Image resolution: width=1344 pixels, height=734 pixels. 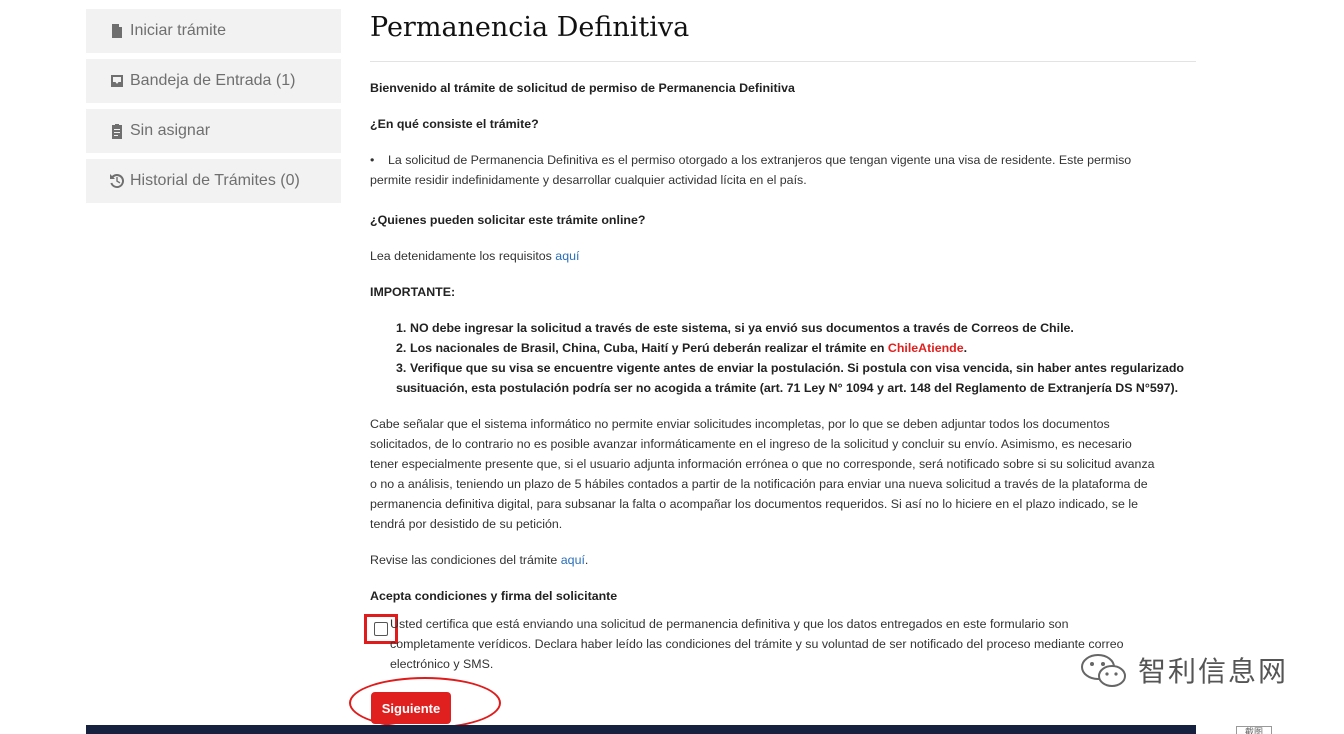 What do you see at coordinates (117, 131) in the screenshot?
I see `clipboard-icon` at bounding box center [117, 131].